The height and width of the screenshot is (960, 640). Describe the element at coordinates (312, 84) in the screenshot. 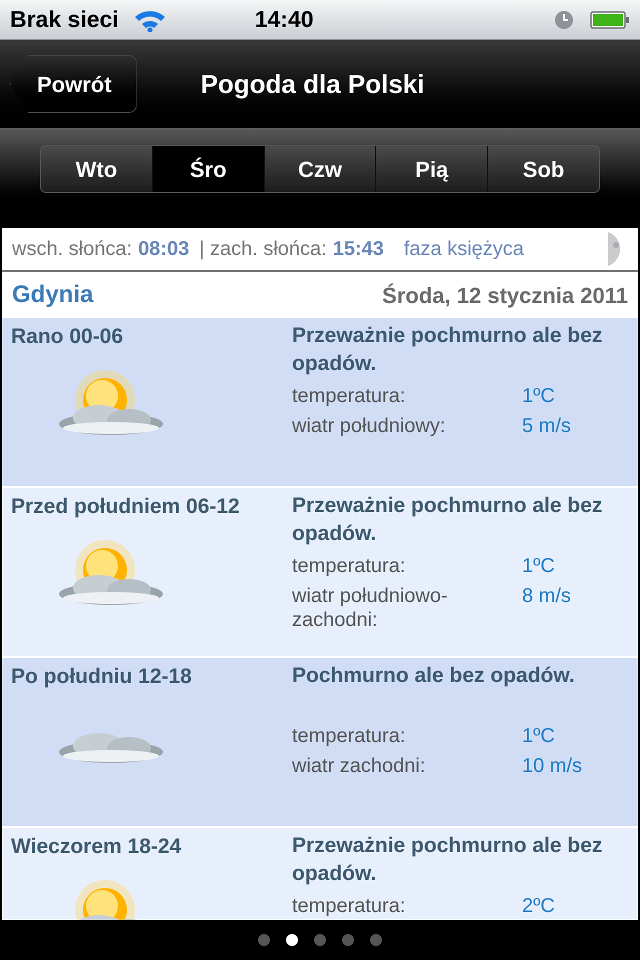

I see `window-title: Pogoda dla Polski` at that location.